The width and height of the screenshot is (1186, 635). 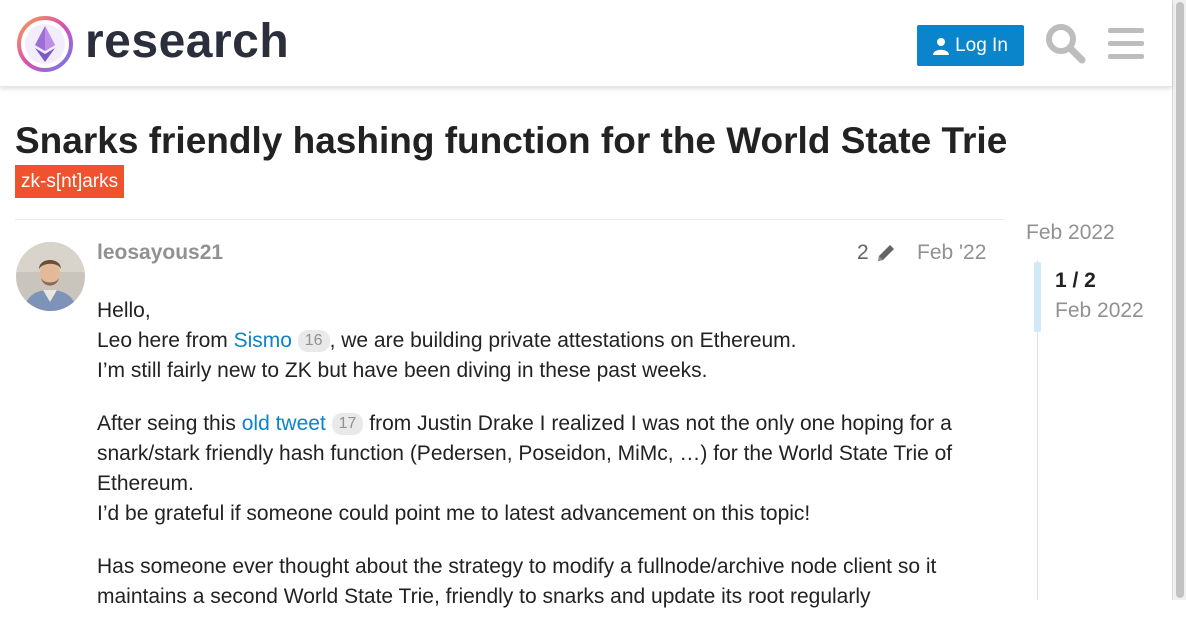 What do you see at coordinates (885, 253) in the screenshot?
I see `pencil-icon` at bounding box center [885, 253].